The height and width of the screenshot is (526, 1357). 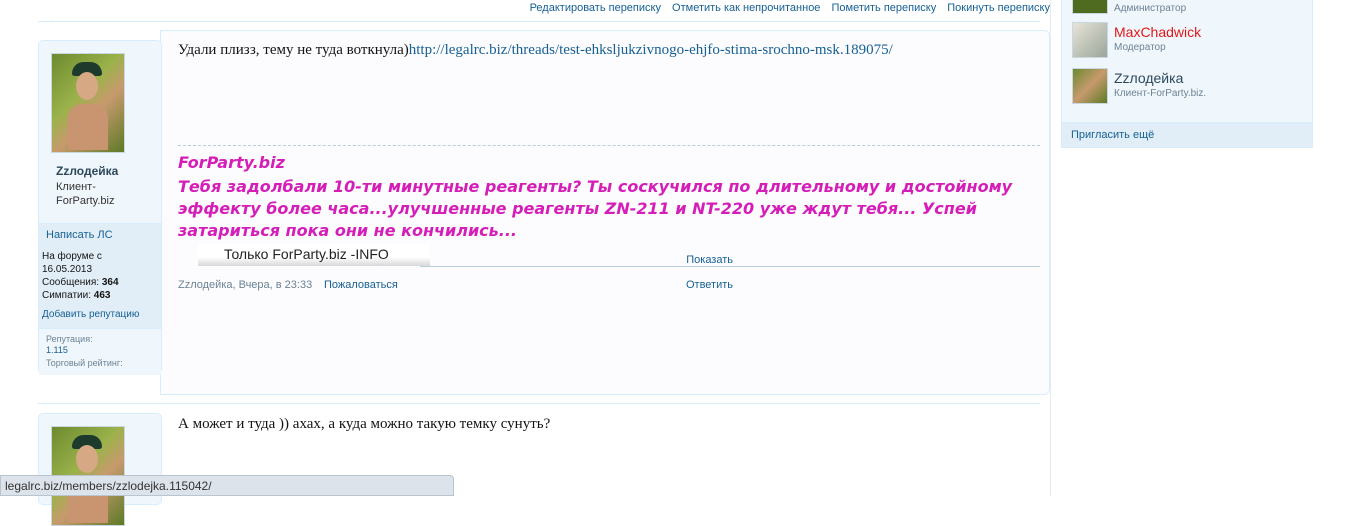 What do you see at coordinates (1187, 41) in the screenshot?
I see `participant-maxchadwick: MaxChadwick Модератор` at bounding box center [1187, 41].